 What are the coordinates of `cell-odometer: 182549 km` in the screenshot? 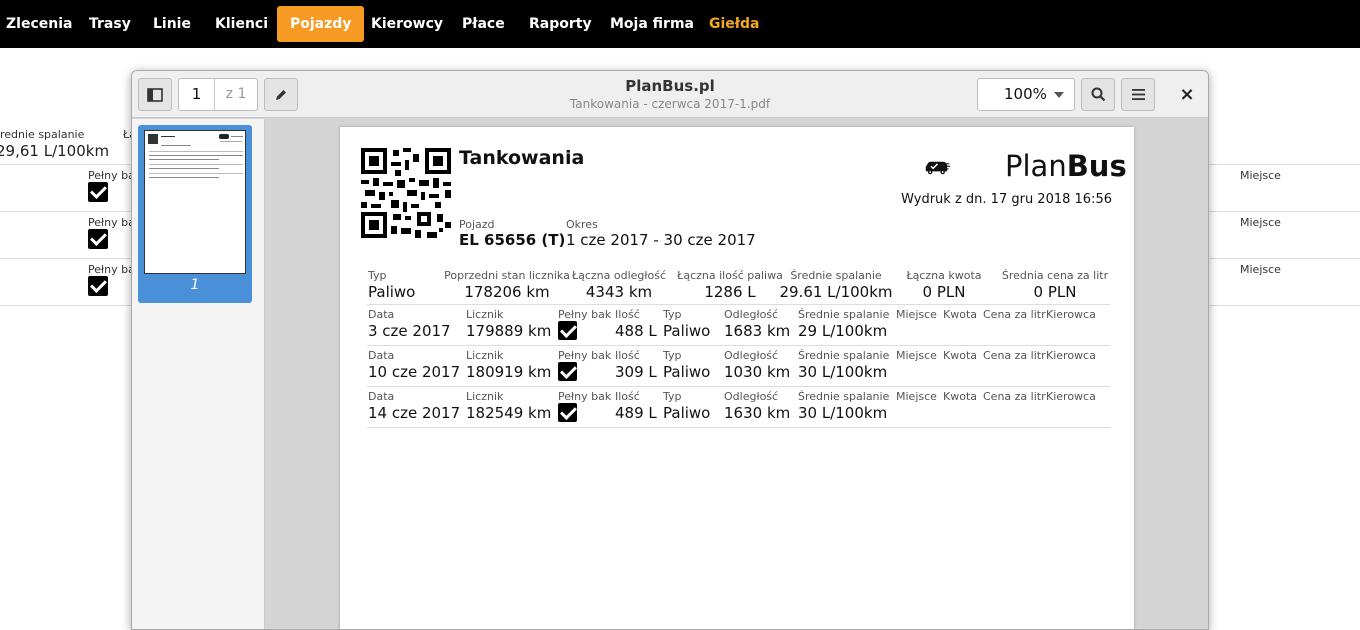 It's located at (509, 413).